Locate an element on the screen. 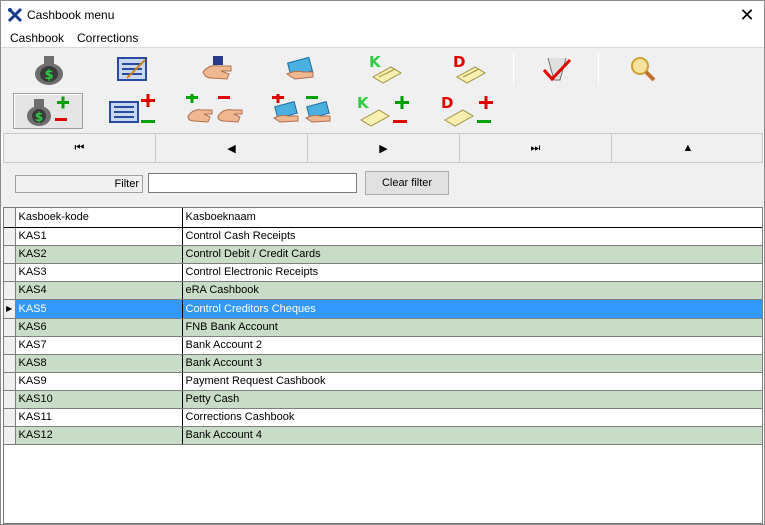 The height and width of the screenshot is (525, 765). table-row: KAS1 Control Cash Receipts is located at coordinates (383, 236).